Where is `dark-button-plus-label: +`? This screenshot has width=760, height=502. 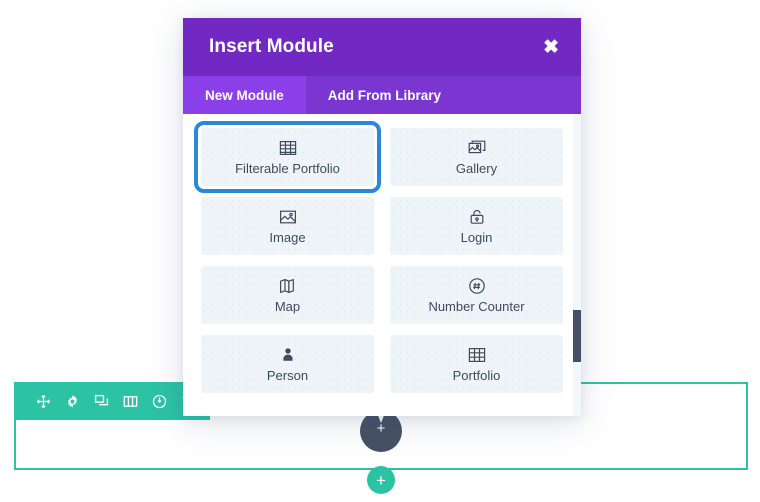 dark-button-plus-label: + is located at coordinates (381, 428).